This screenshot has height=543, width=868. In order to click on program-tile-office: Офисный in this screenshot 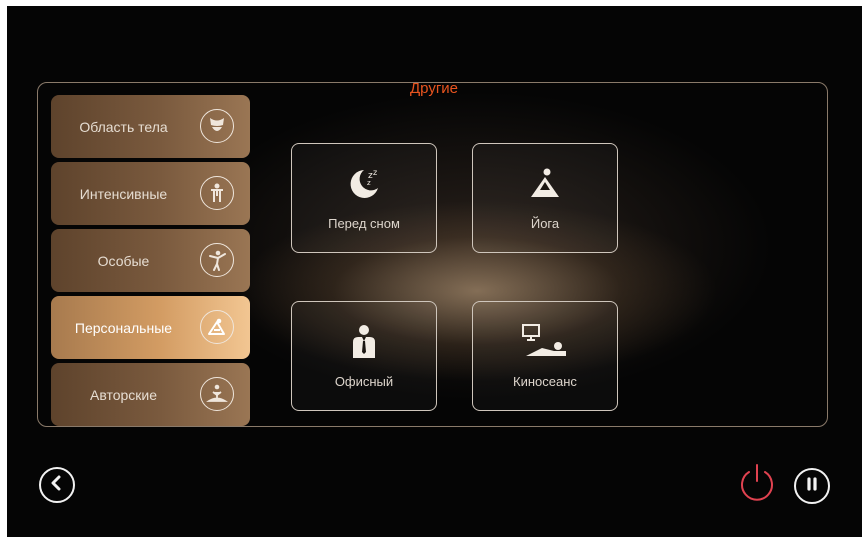, I will do `click(364, 356)`.